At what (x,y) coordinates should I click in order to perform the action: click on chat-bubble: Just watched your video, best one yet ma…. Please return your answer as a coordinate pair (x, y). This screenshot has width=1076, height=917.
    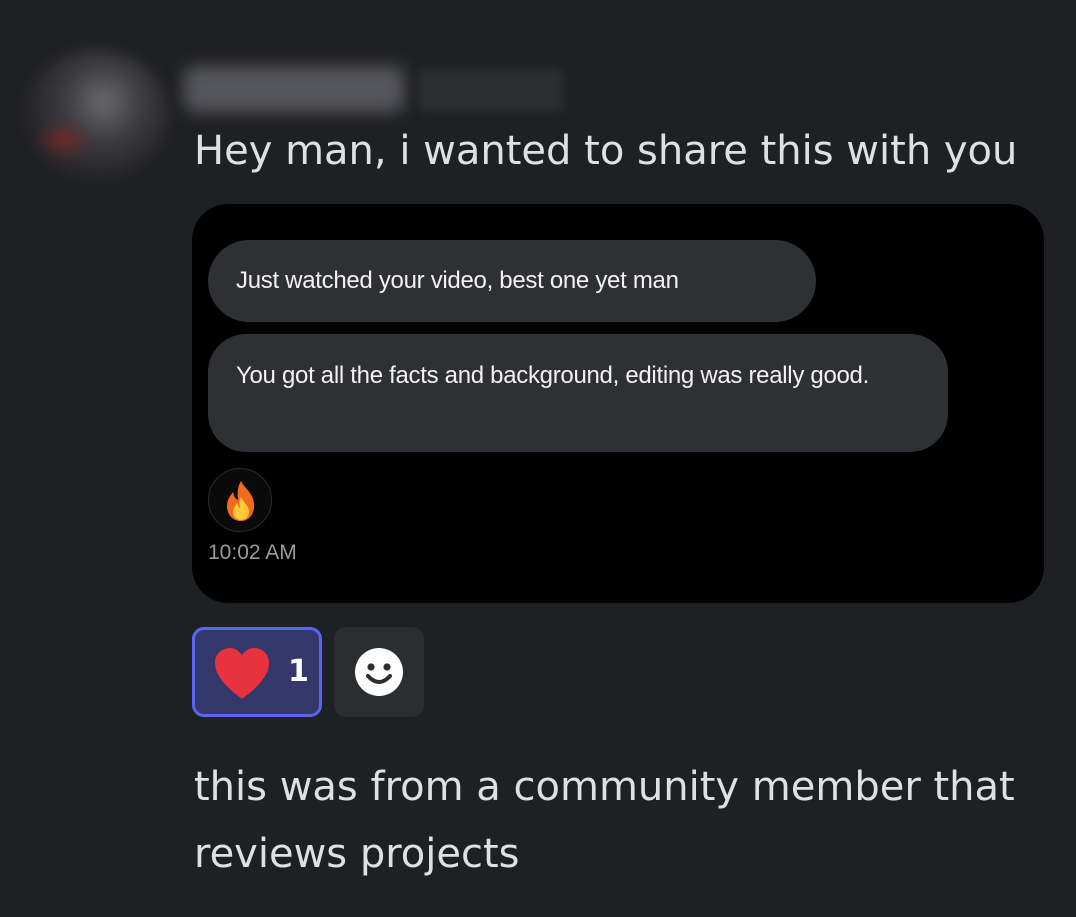
    Looking at the image, I should click on (512, 281).